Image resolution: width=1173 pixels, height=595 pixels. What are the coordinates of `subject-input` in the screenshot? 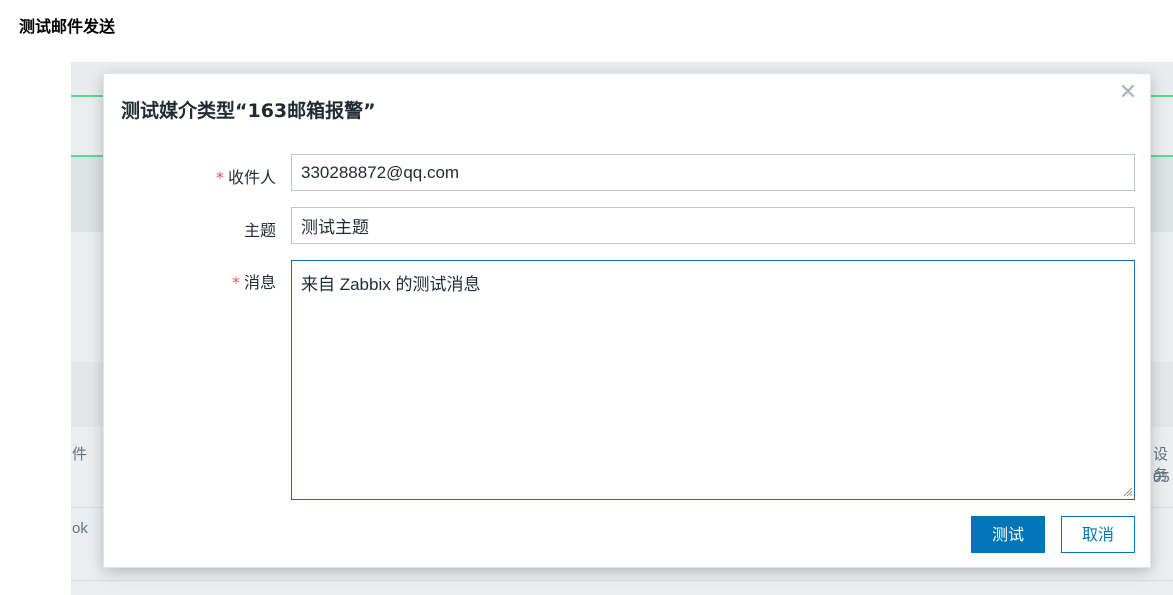 It's located at (713, 225).